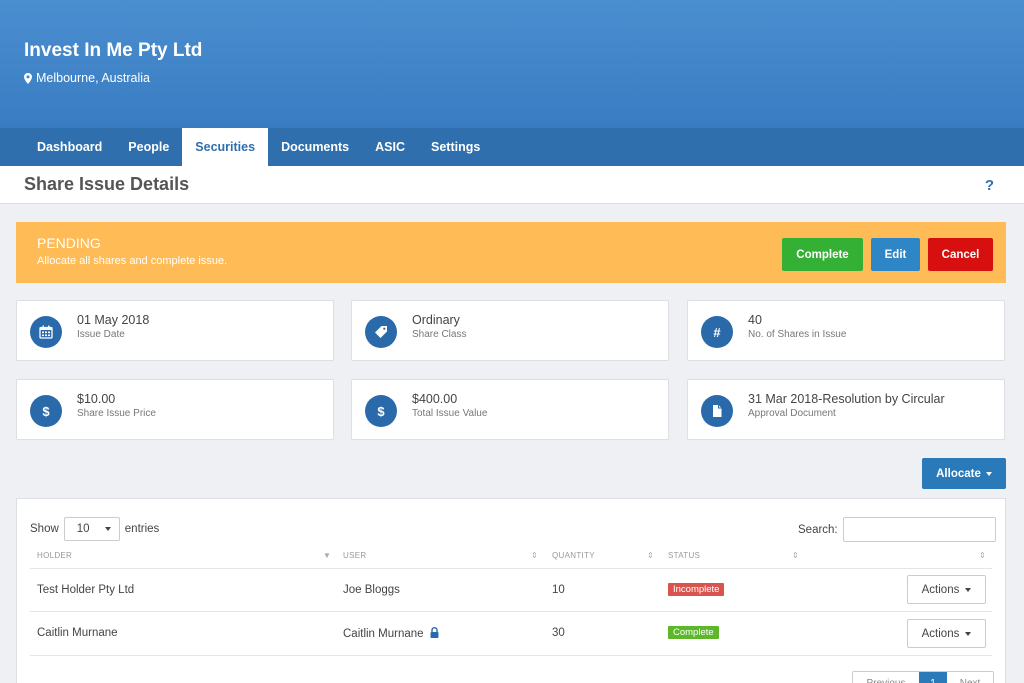 The width and height of the screenshot is (1024, 683). What do you see at coordinates (93, 78) in the screenshot?
I see `location-text: Melbourne, Australia` at bounding box center [93, 78].